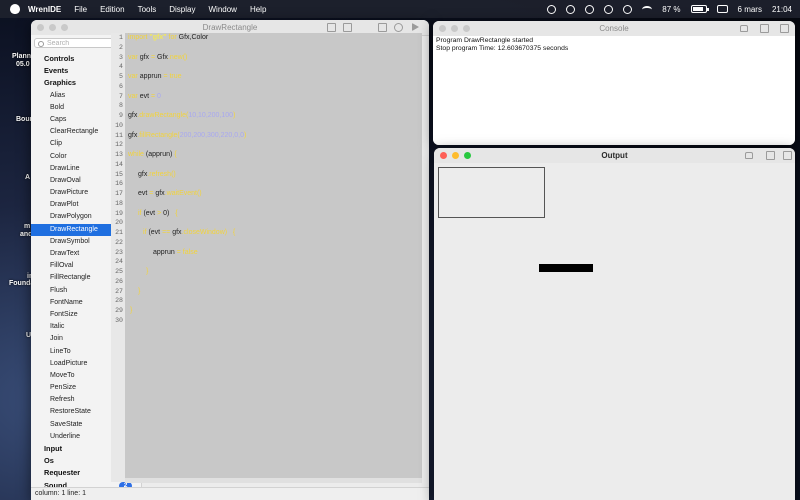 This screenshot has height=500, width=800. What do you see at coordinates (44, 9) in the screenshot?
I see `menu-app: WrenIDE` at bounding box center [44, 9].